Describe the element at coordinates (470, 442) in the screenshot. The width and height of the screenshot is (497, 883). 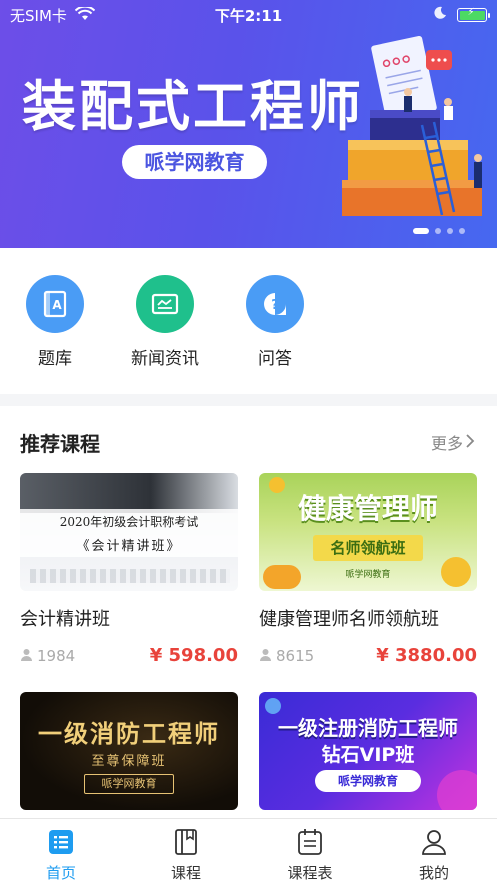
I see `chevron-right-icon` at that location.